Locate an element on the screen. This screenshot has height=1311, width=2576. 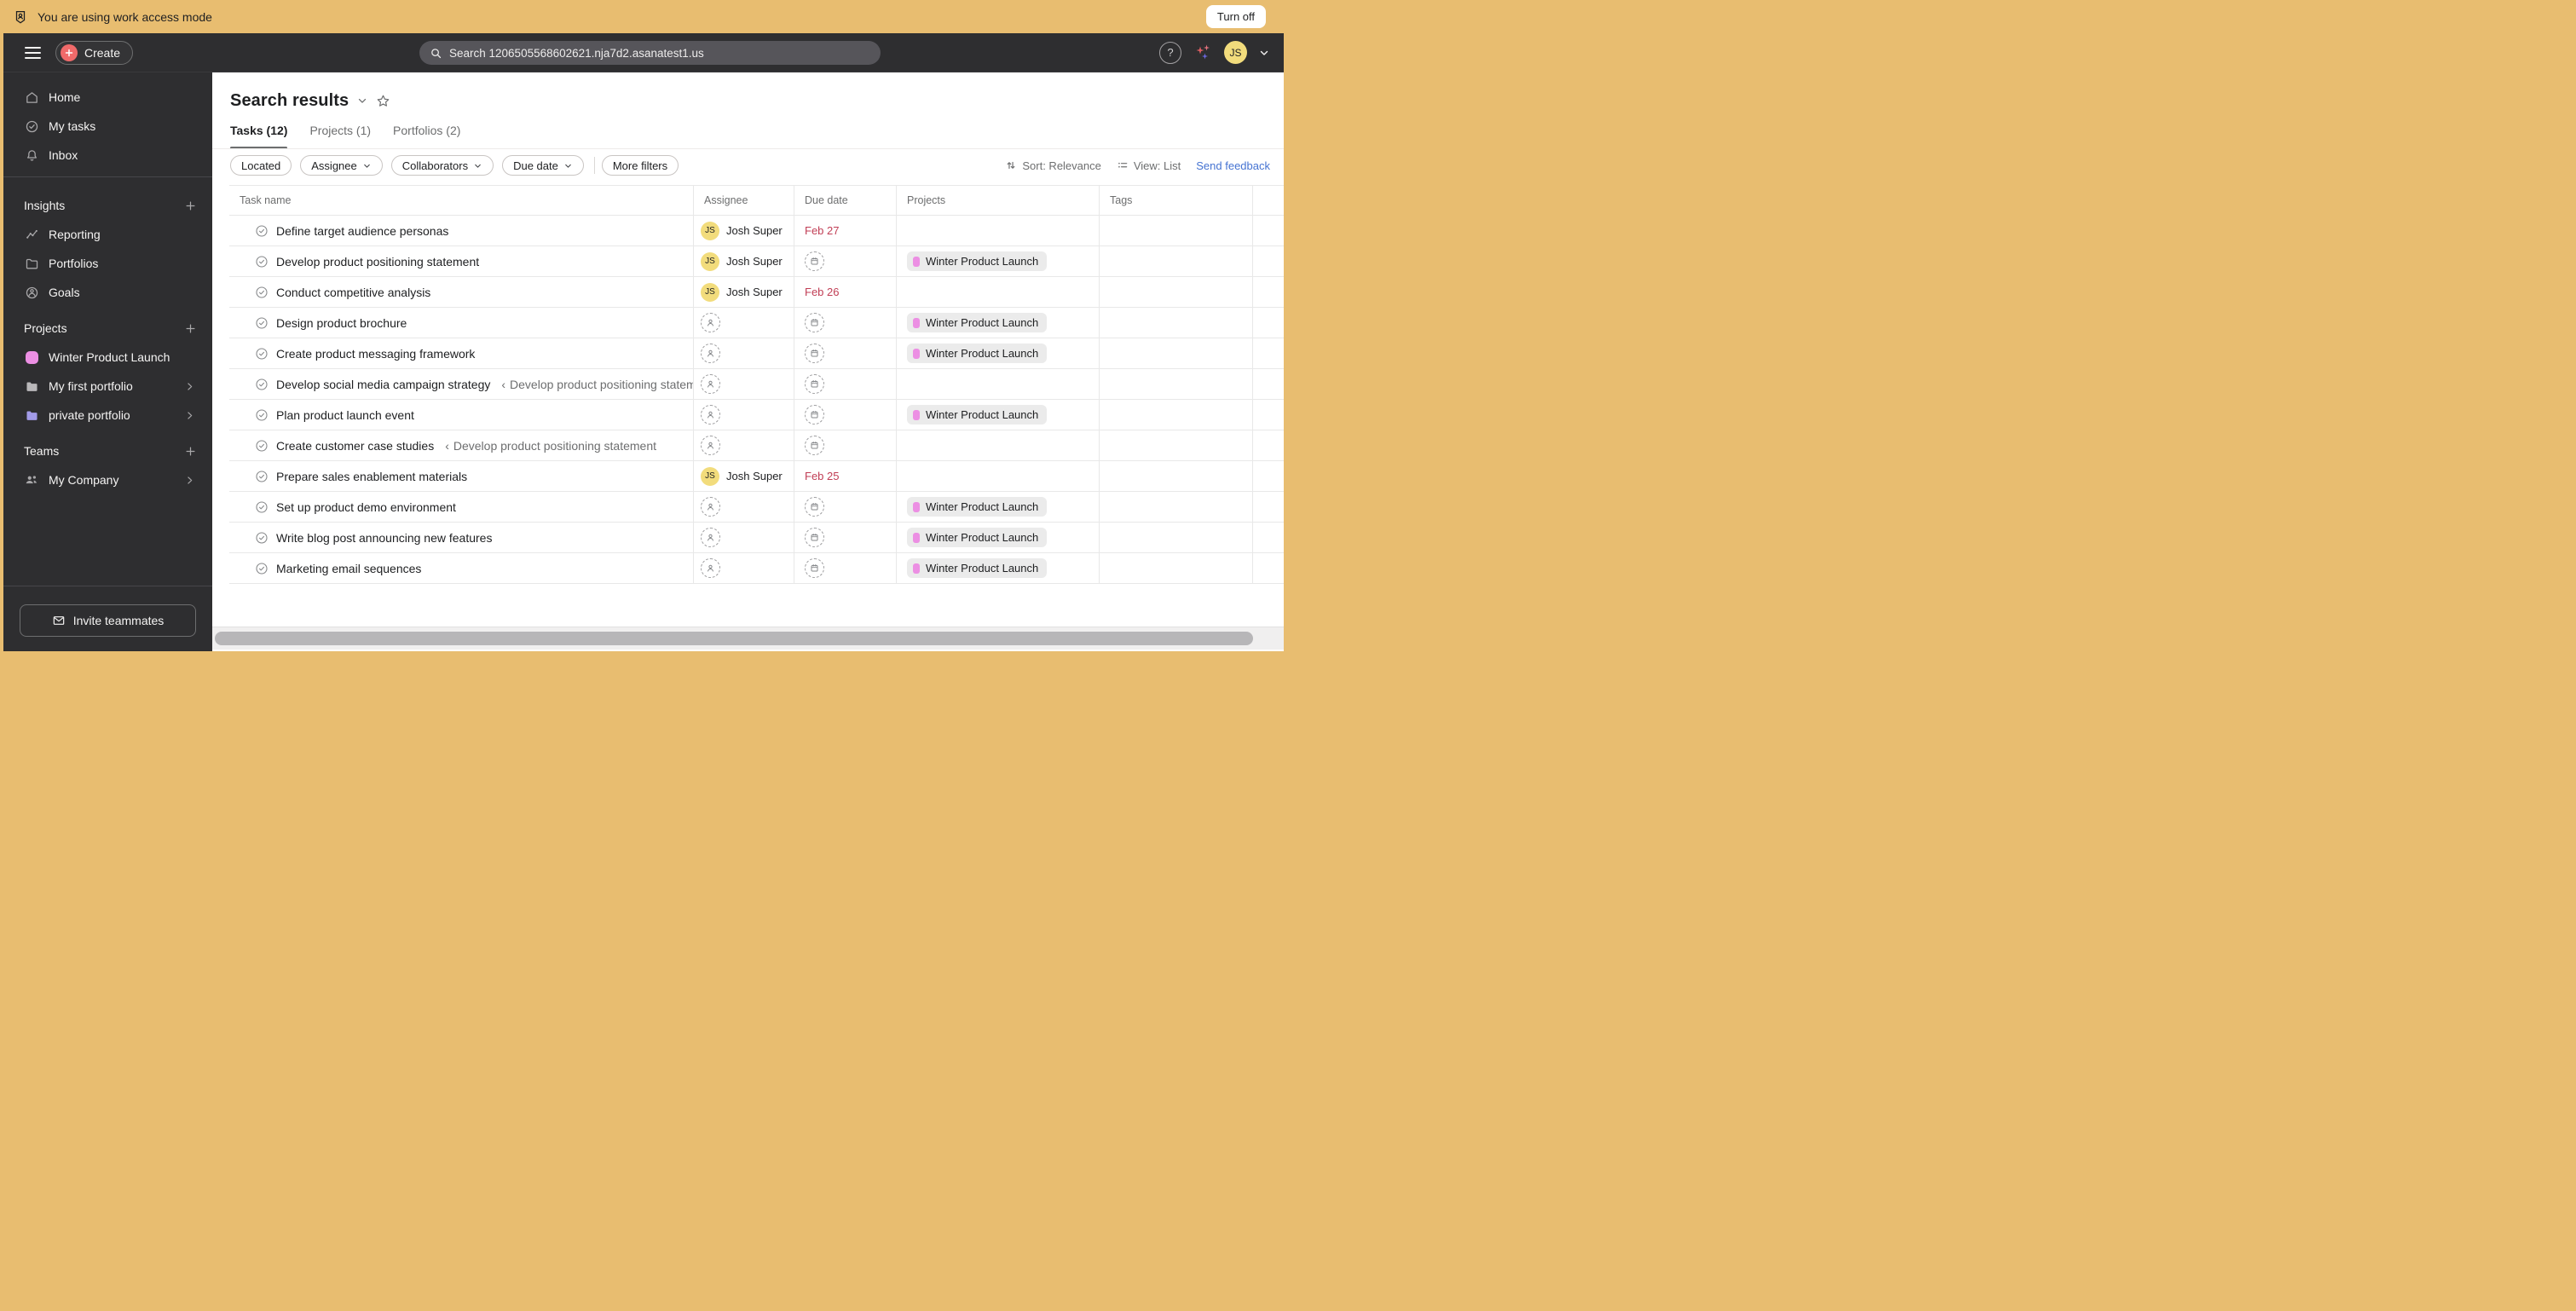
sort-control: Sort: Relevance is located at coordinates (1053, 165).